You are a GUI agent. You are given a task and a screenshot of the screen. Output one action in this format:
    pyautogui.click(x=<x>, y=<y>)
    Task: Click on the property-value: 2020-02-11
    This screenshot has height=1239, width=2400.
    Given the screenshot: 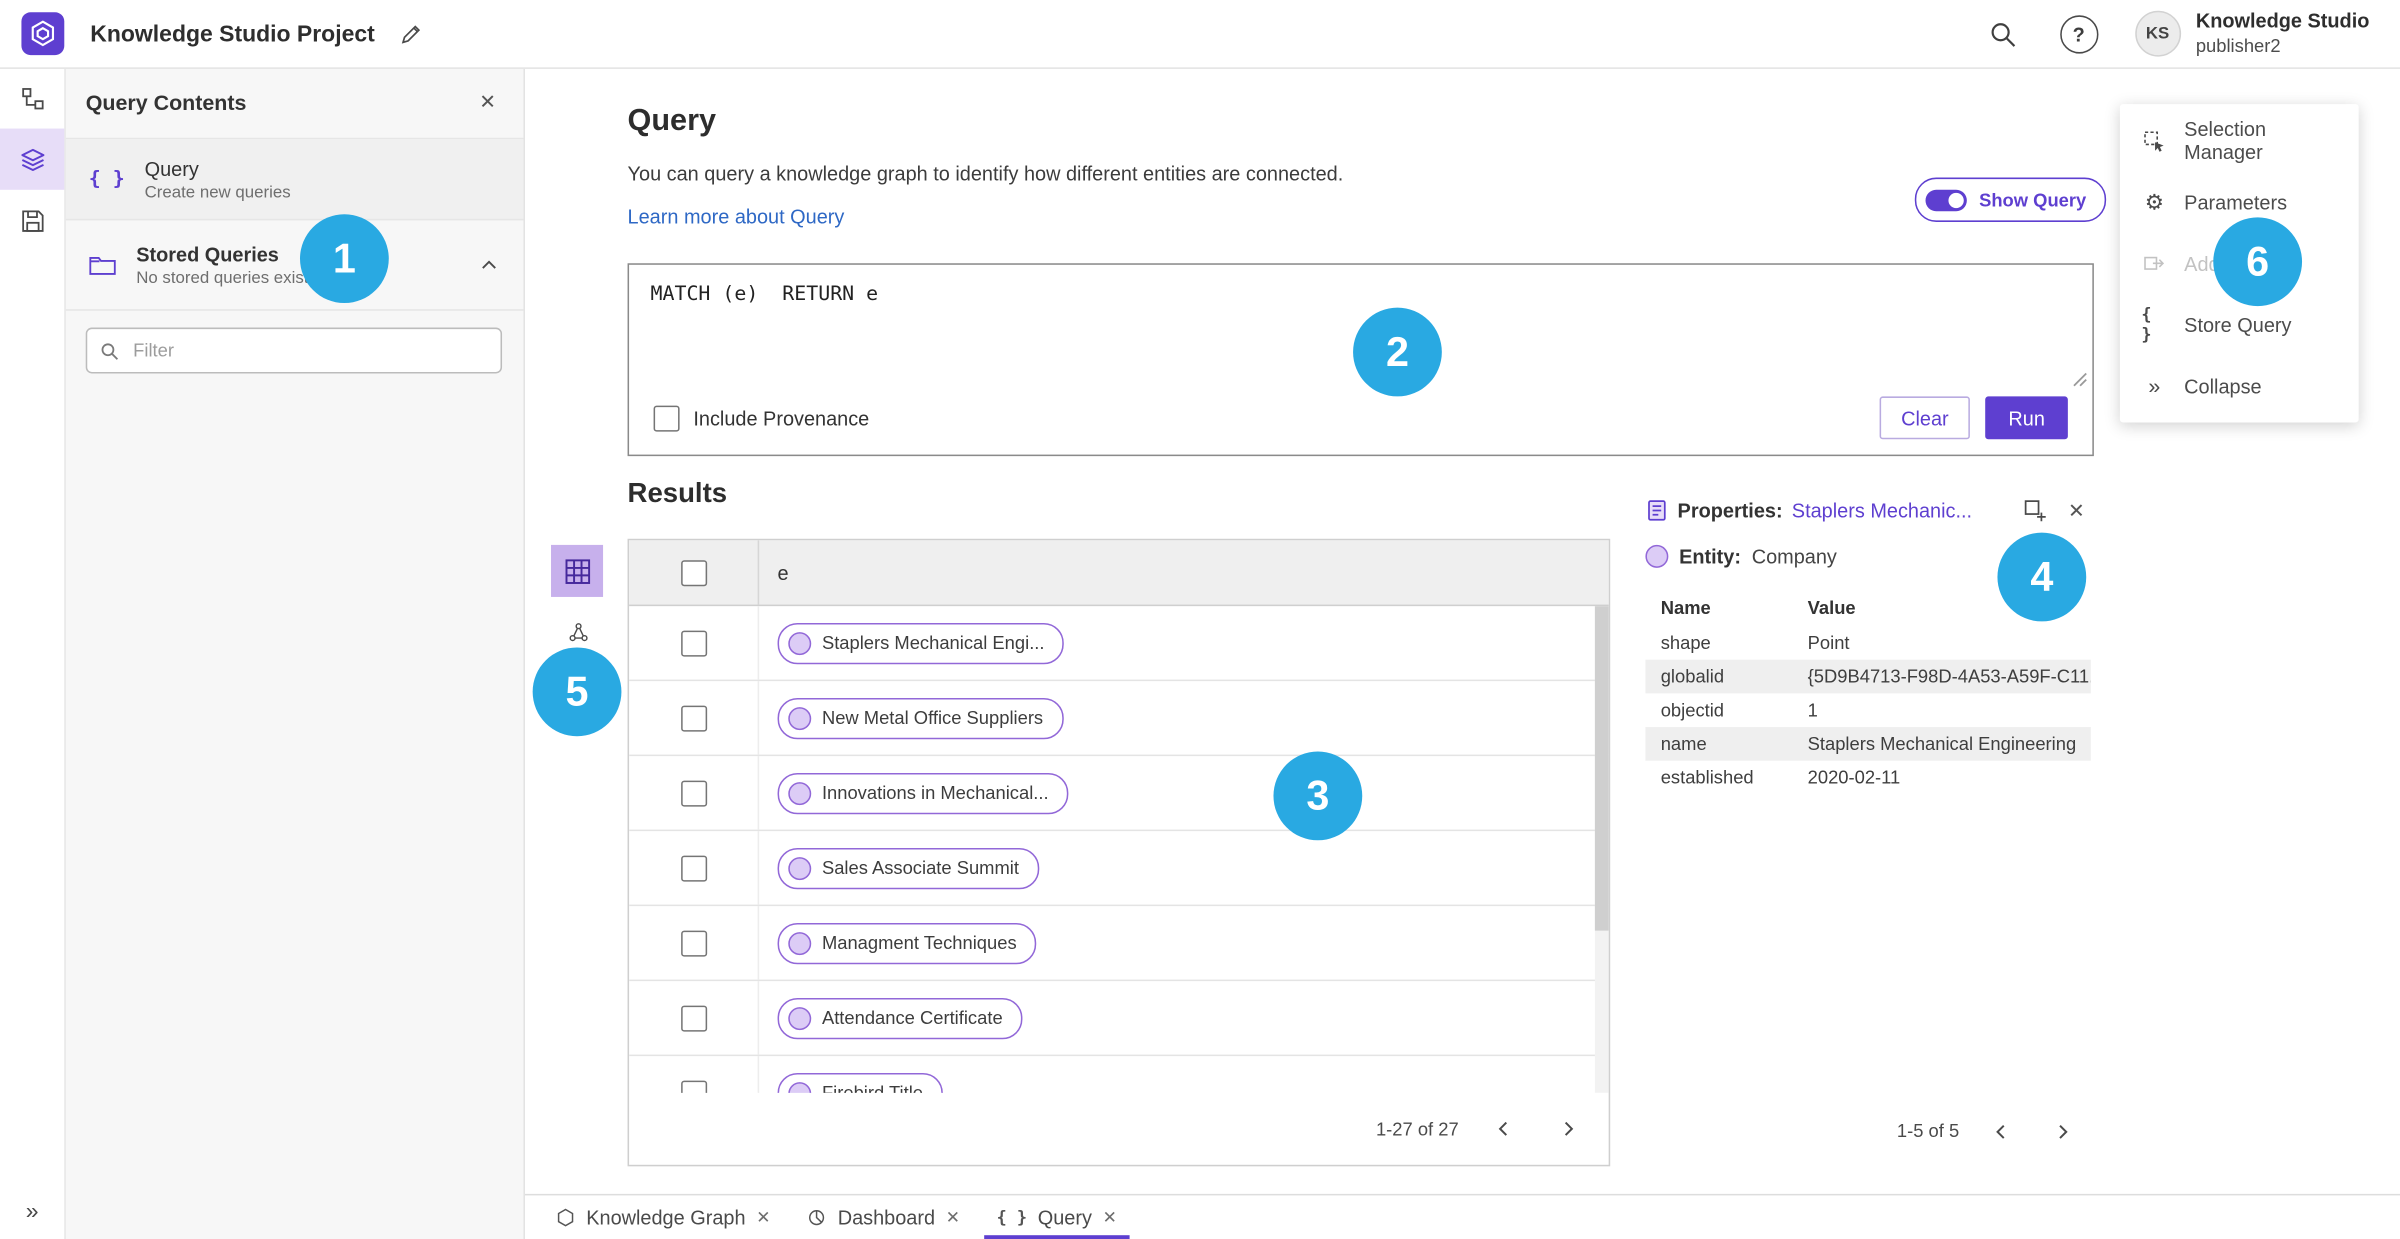 What is the action you would take?
    pyautogui.click(x=1854, y=777)
    